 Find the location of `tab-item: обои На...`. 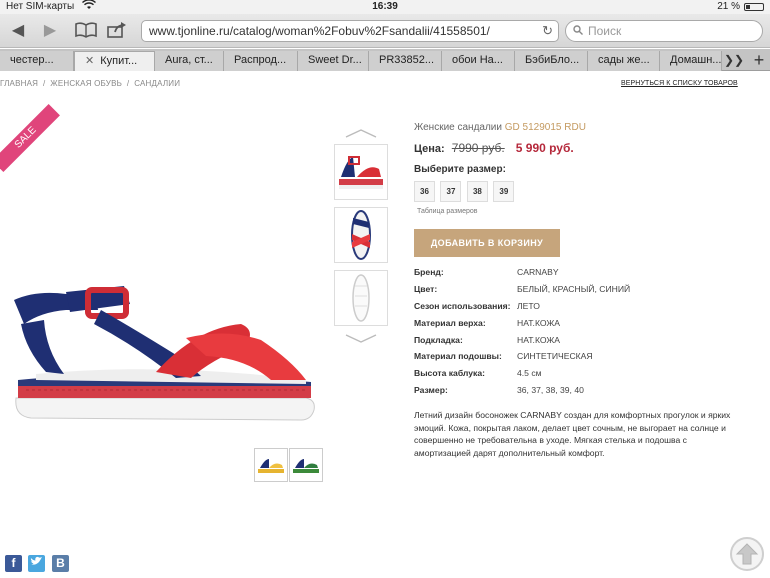

tab-item: обои На... is located at coordinates (478, 61).